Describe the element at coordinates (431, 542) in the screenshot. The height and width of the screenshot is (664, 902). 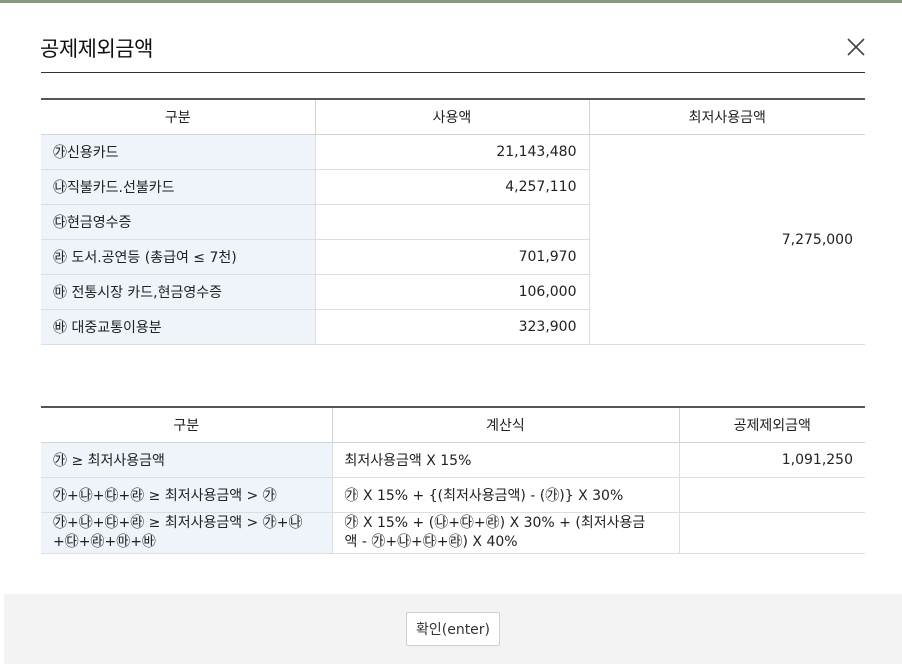
I see `row-formula-line2: 액 - ㉮+㉯+㉰+㉱) X 40%` at that location.